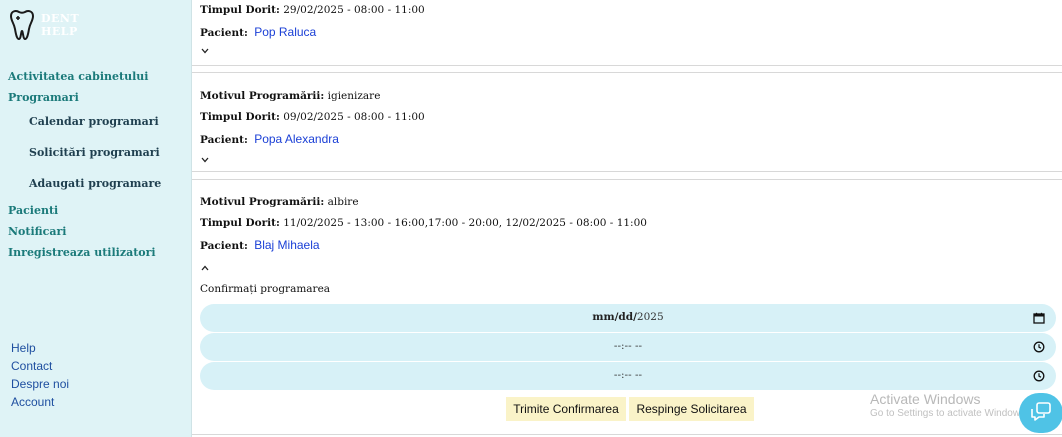  I want to click on request-reason-value: igienizare, so click(354, 96).